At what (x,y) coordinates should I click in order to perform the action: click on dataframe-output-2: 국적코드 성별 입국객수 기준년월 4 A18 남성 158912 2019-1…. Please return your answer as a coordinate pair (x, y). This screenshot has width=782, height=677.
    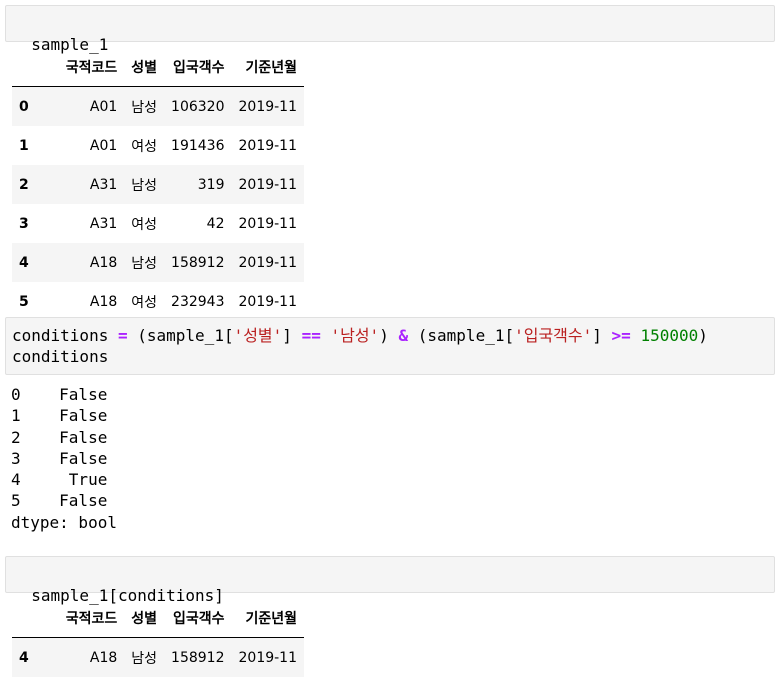
    Looking at the image, I should click on (158, 637).